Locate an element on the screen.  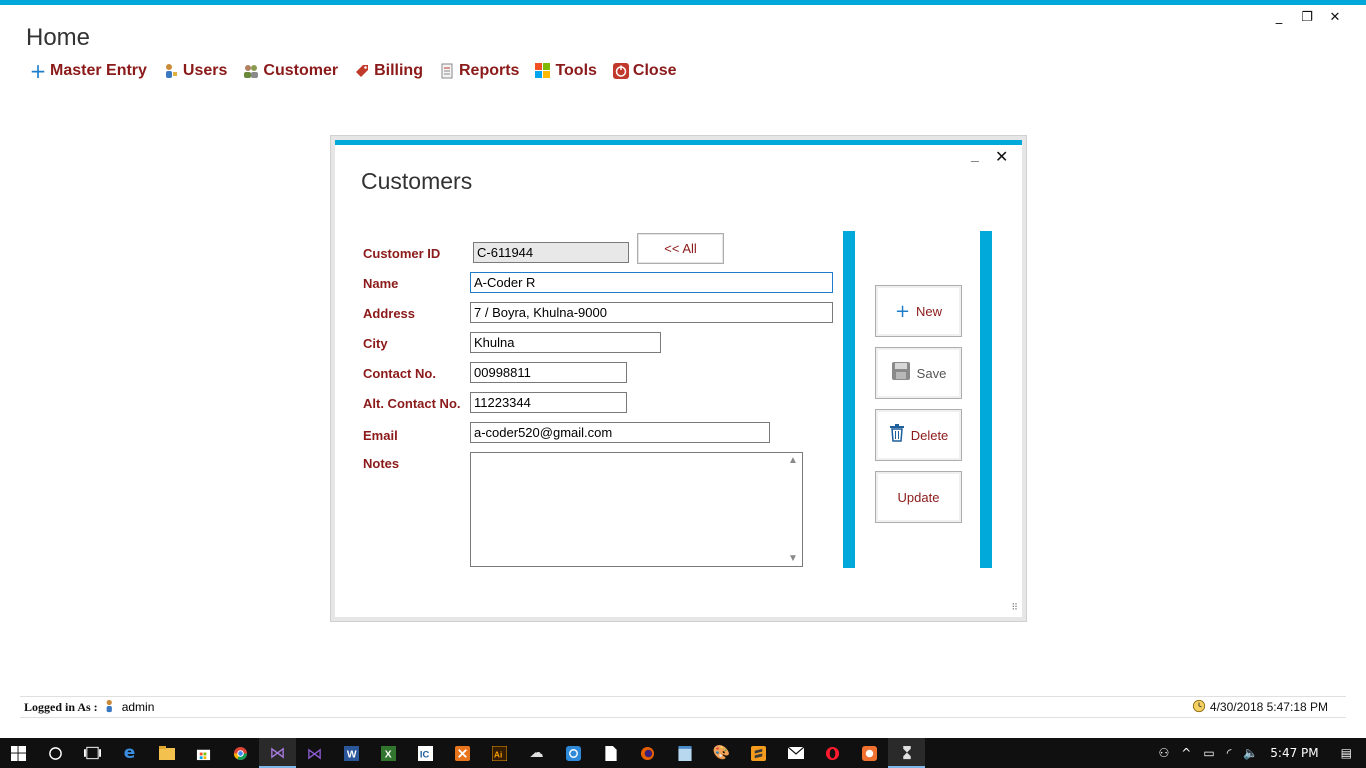
visual-studio-2-icon: ⋈ is located at coordinates (314, 753).